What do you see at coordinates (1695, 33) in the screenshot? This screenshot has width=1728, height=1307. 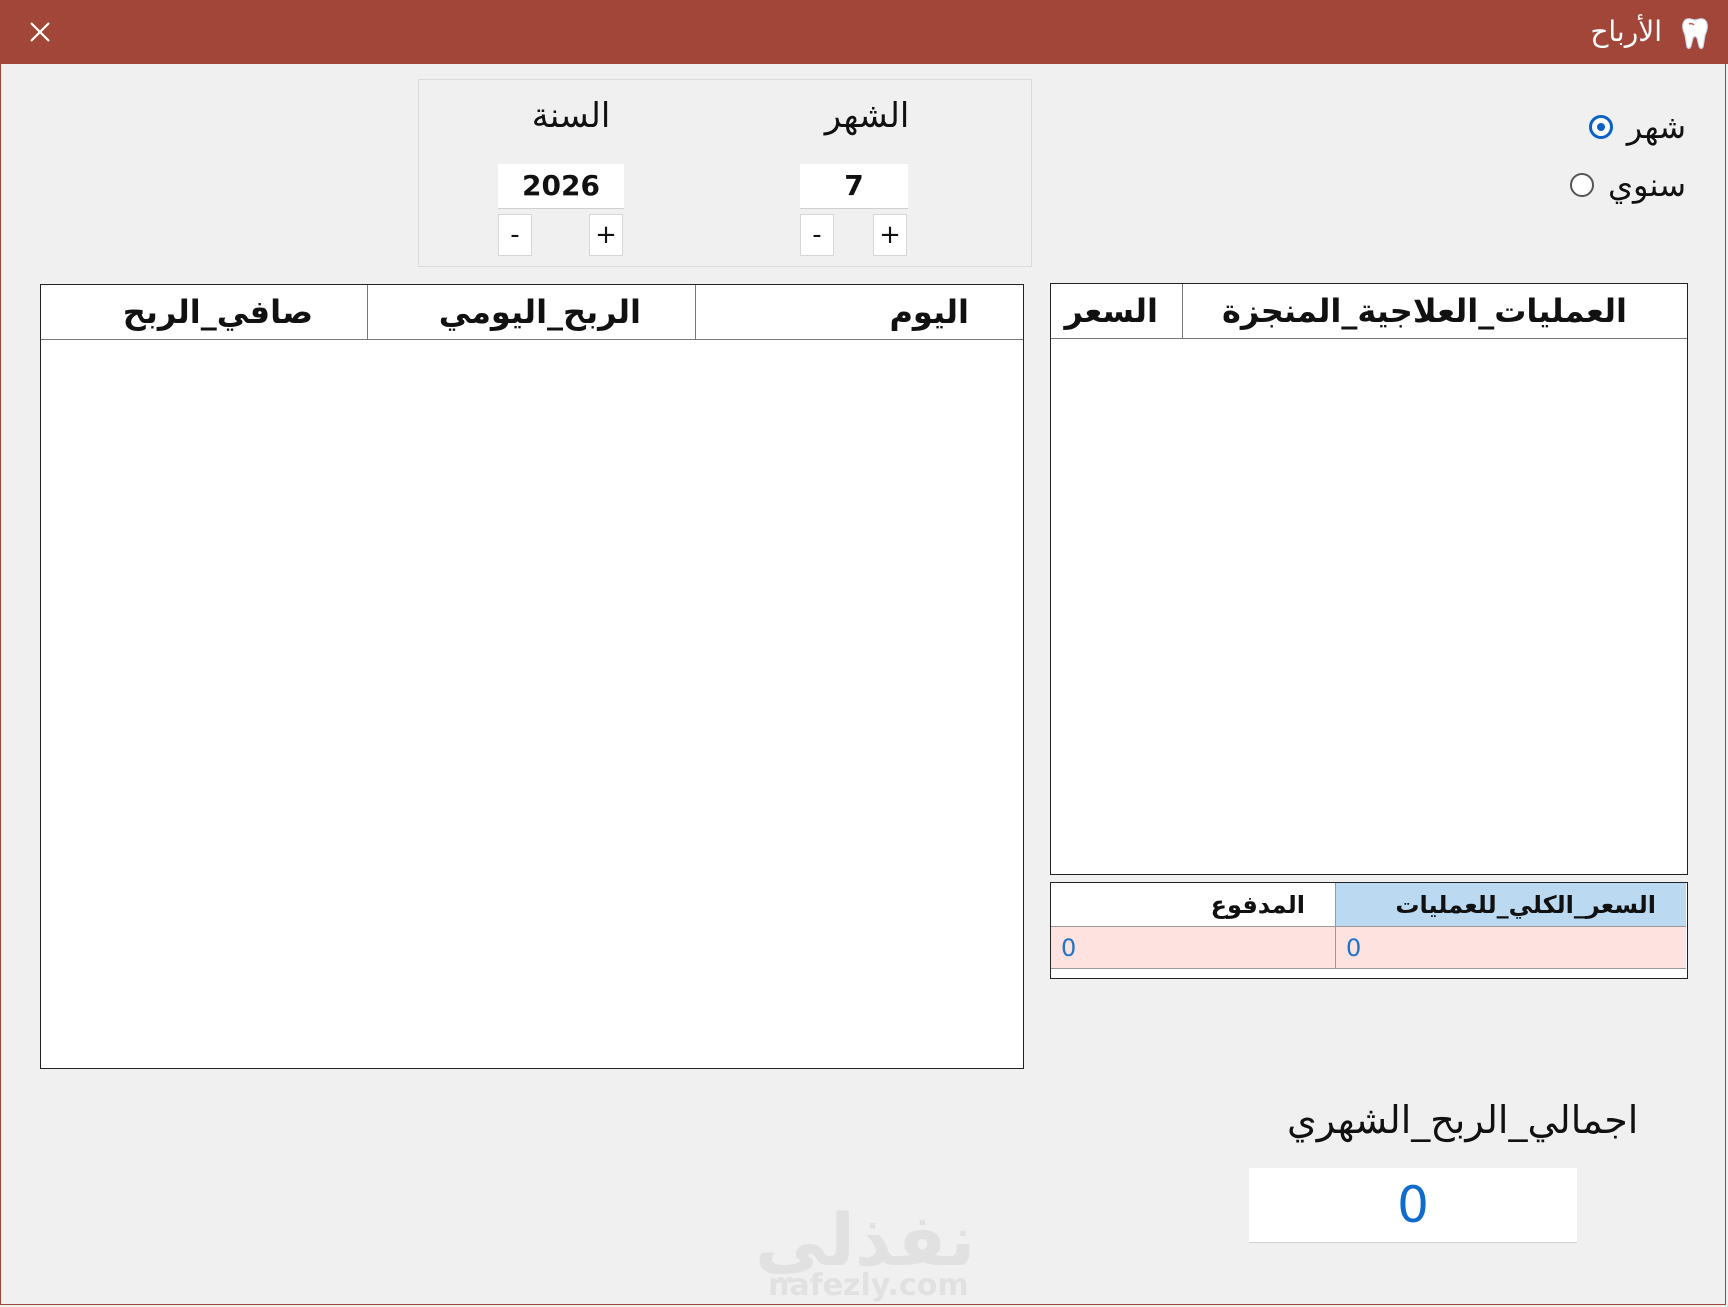 I see `tooth-icon` at bounding box center [1695, 33].